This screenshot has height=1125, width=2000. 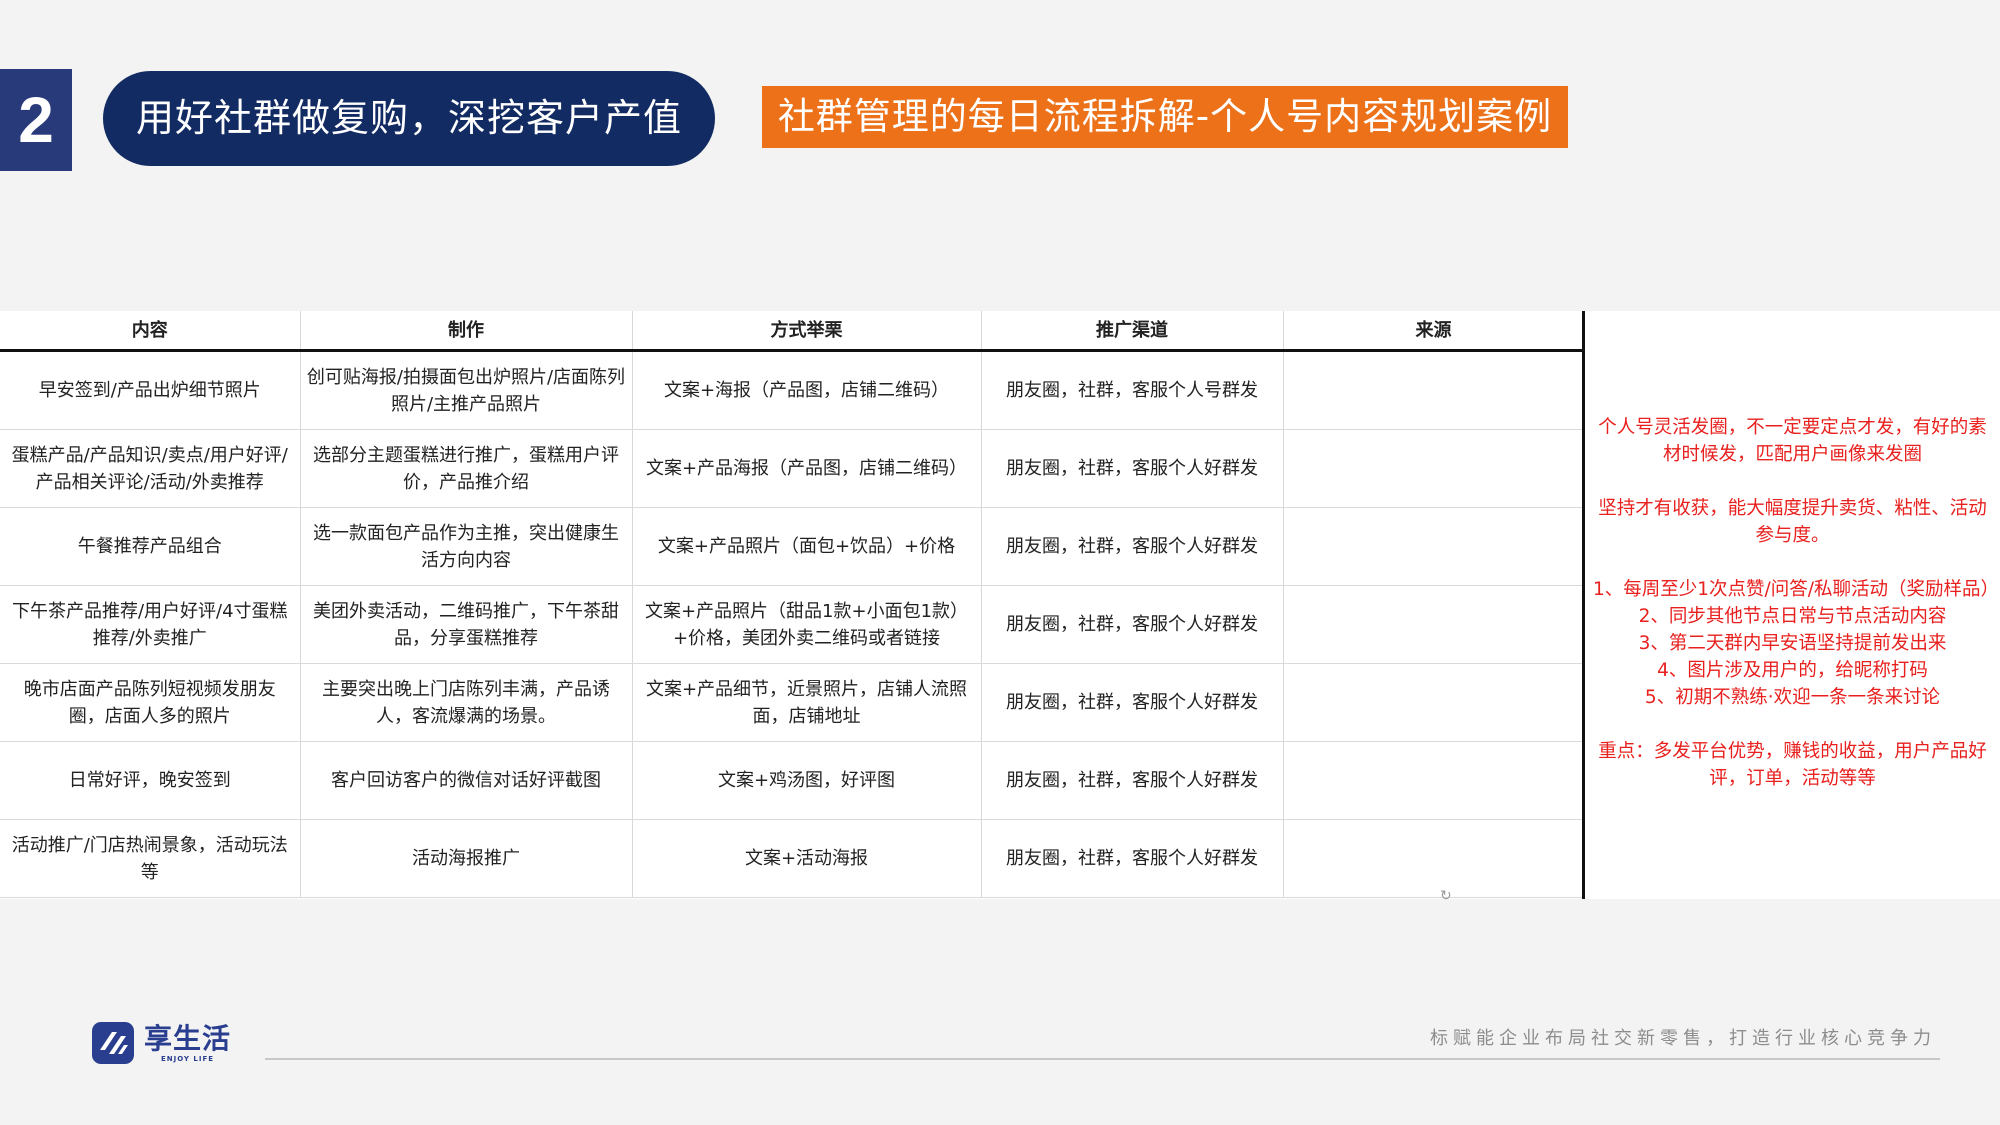 What do you see at coordinates (466, 780) in the screenshot?
I see `cell-production: 客户回访客户的微信对话好评截图` at bounding box center [466, 780].